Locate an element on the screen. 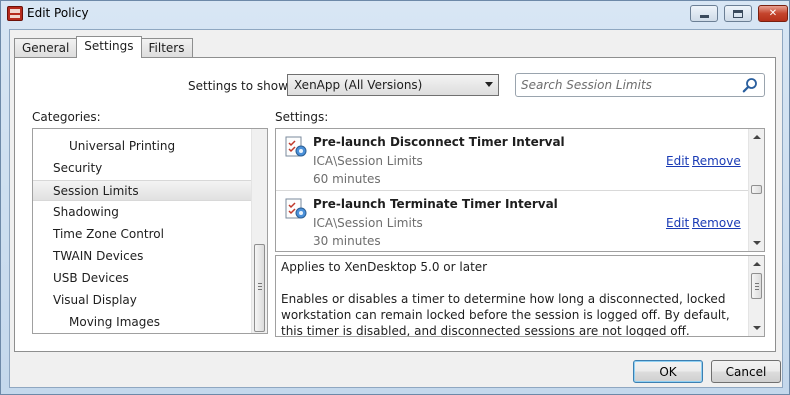  tab-filters: Filters is located at coordinates (166, 48).